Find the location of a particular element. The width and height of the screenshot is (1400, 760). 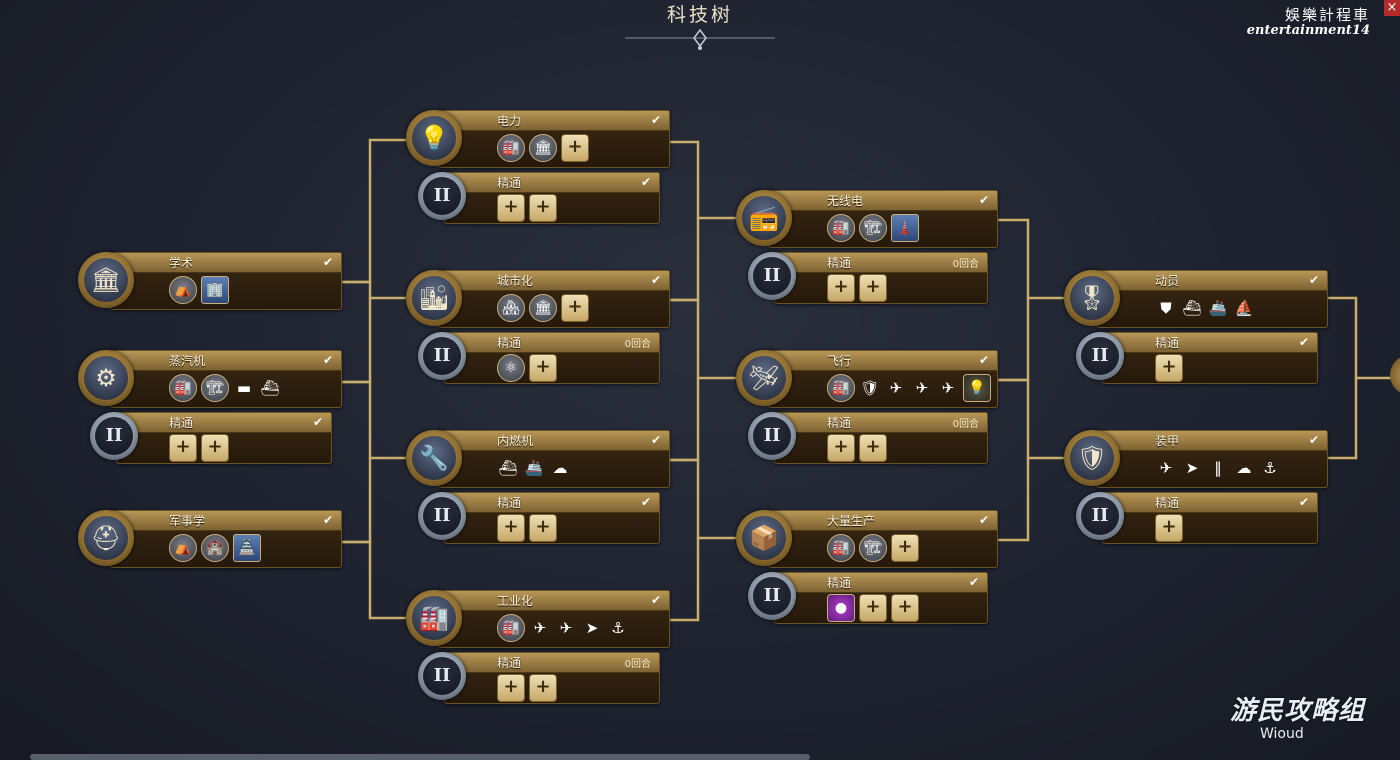

tech-bar: 军事学 ✔ ⛺ 🏰 🏯 is located at coordinates (226, 539).